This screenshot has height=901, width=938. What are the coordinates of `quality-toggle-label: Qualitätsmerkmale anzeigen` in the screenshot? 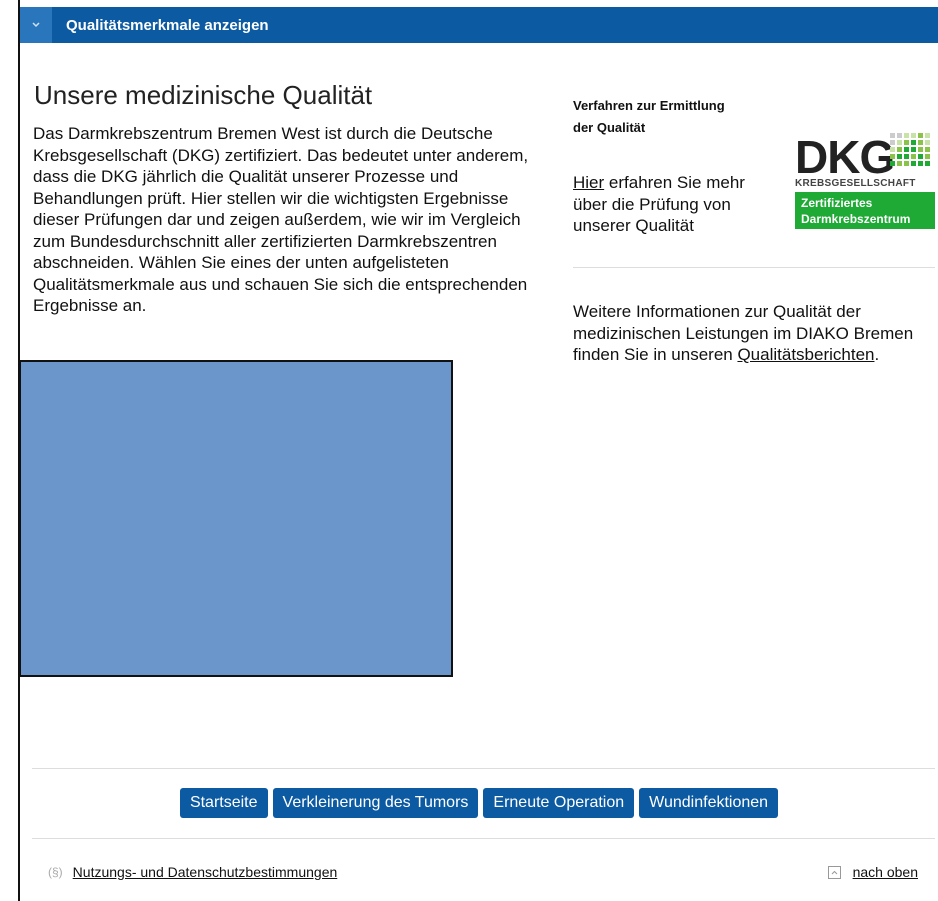 It's located at (167, 25).